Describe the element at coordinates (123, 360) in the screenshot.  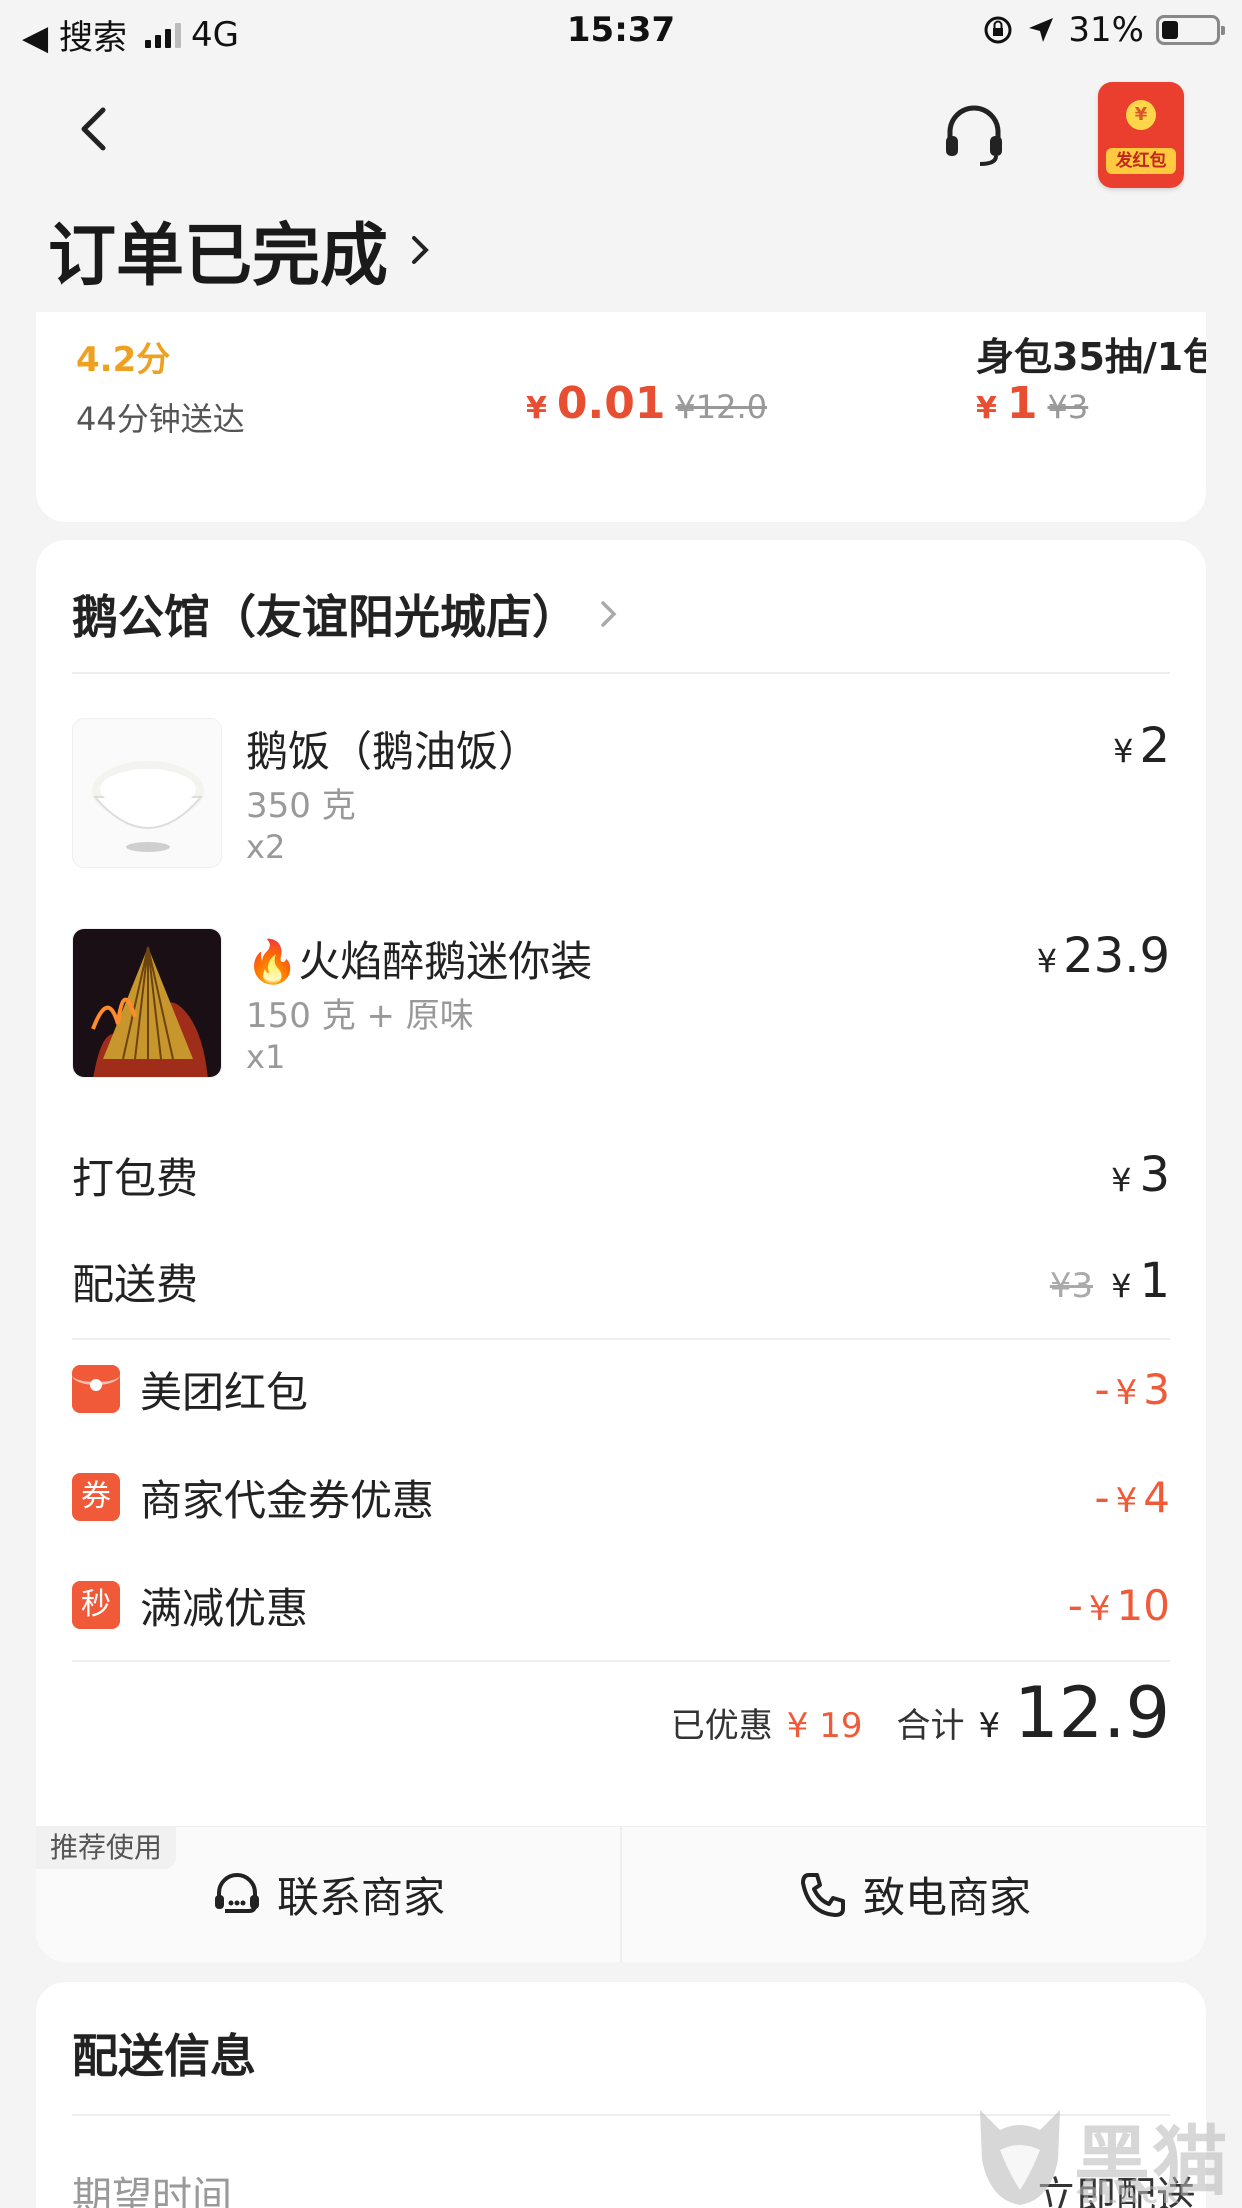
I see `shop-score: 4.2分` at that location.